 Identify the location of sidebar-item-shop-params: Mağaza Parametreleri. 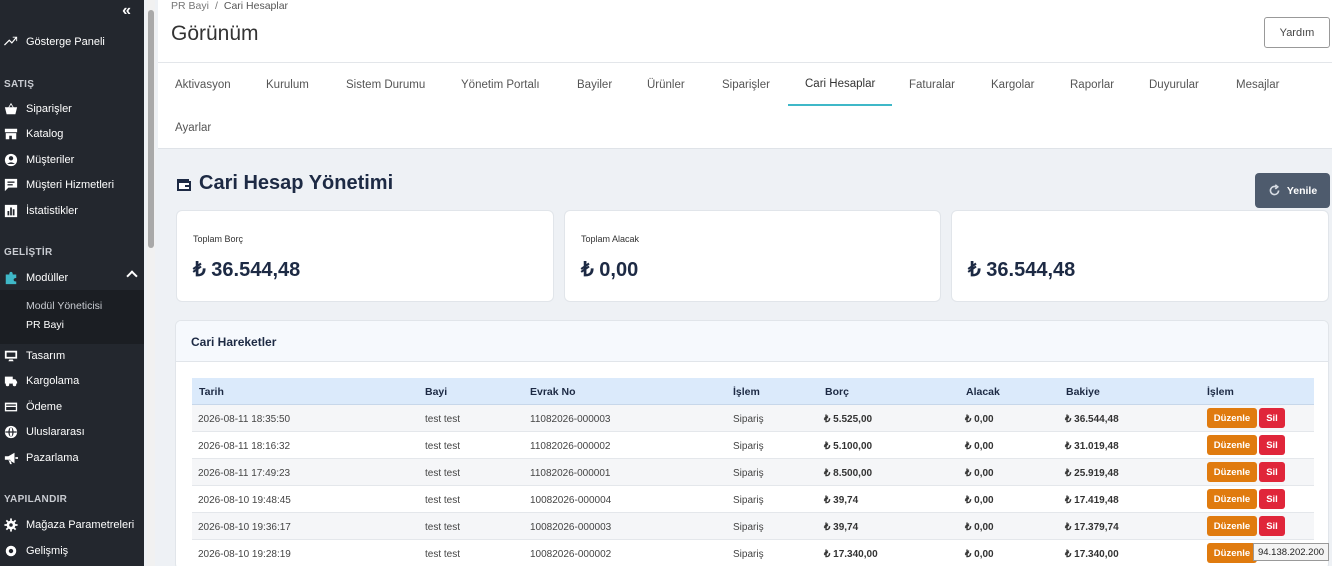
(72, 525).